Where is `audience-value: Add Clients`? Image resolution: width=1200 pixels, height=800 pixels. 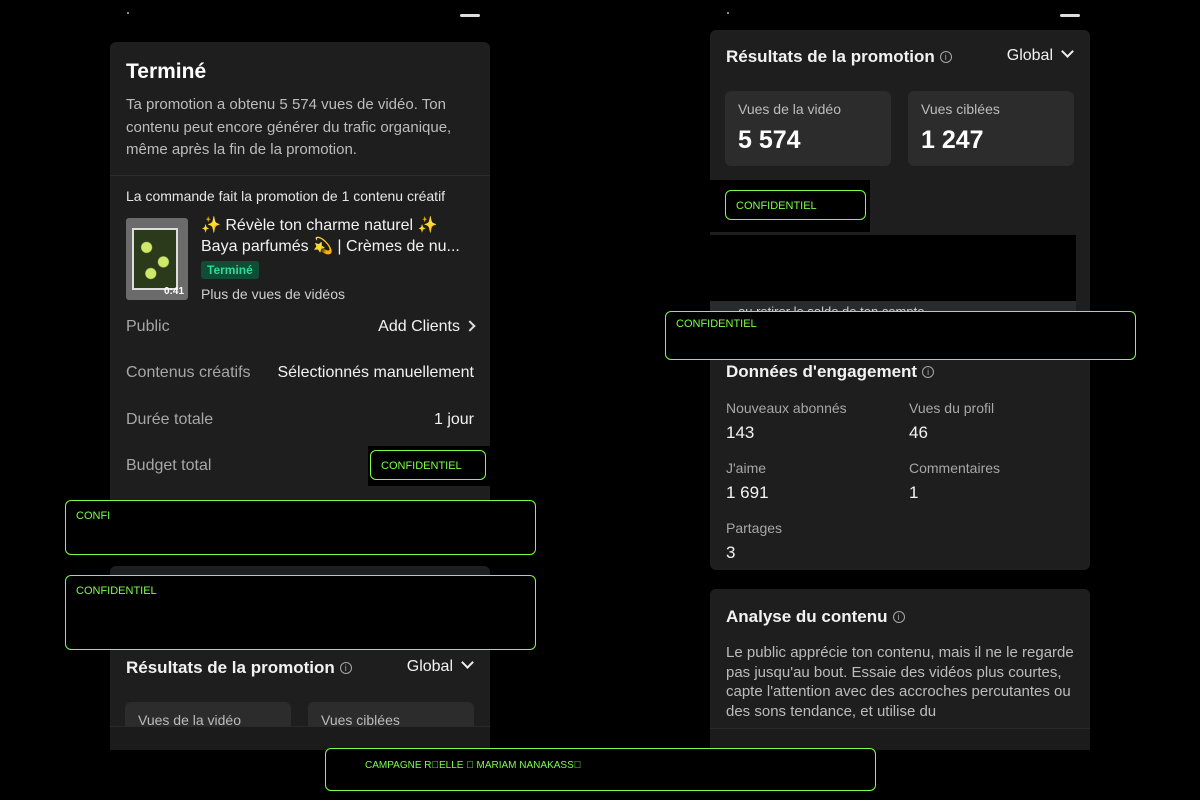
audience-value: Add Clients is located at coordinates (419, 326).